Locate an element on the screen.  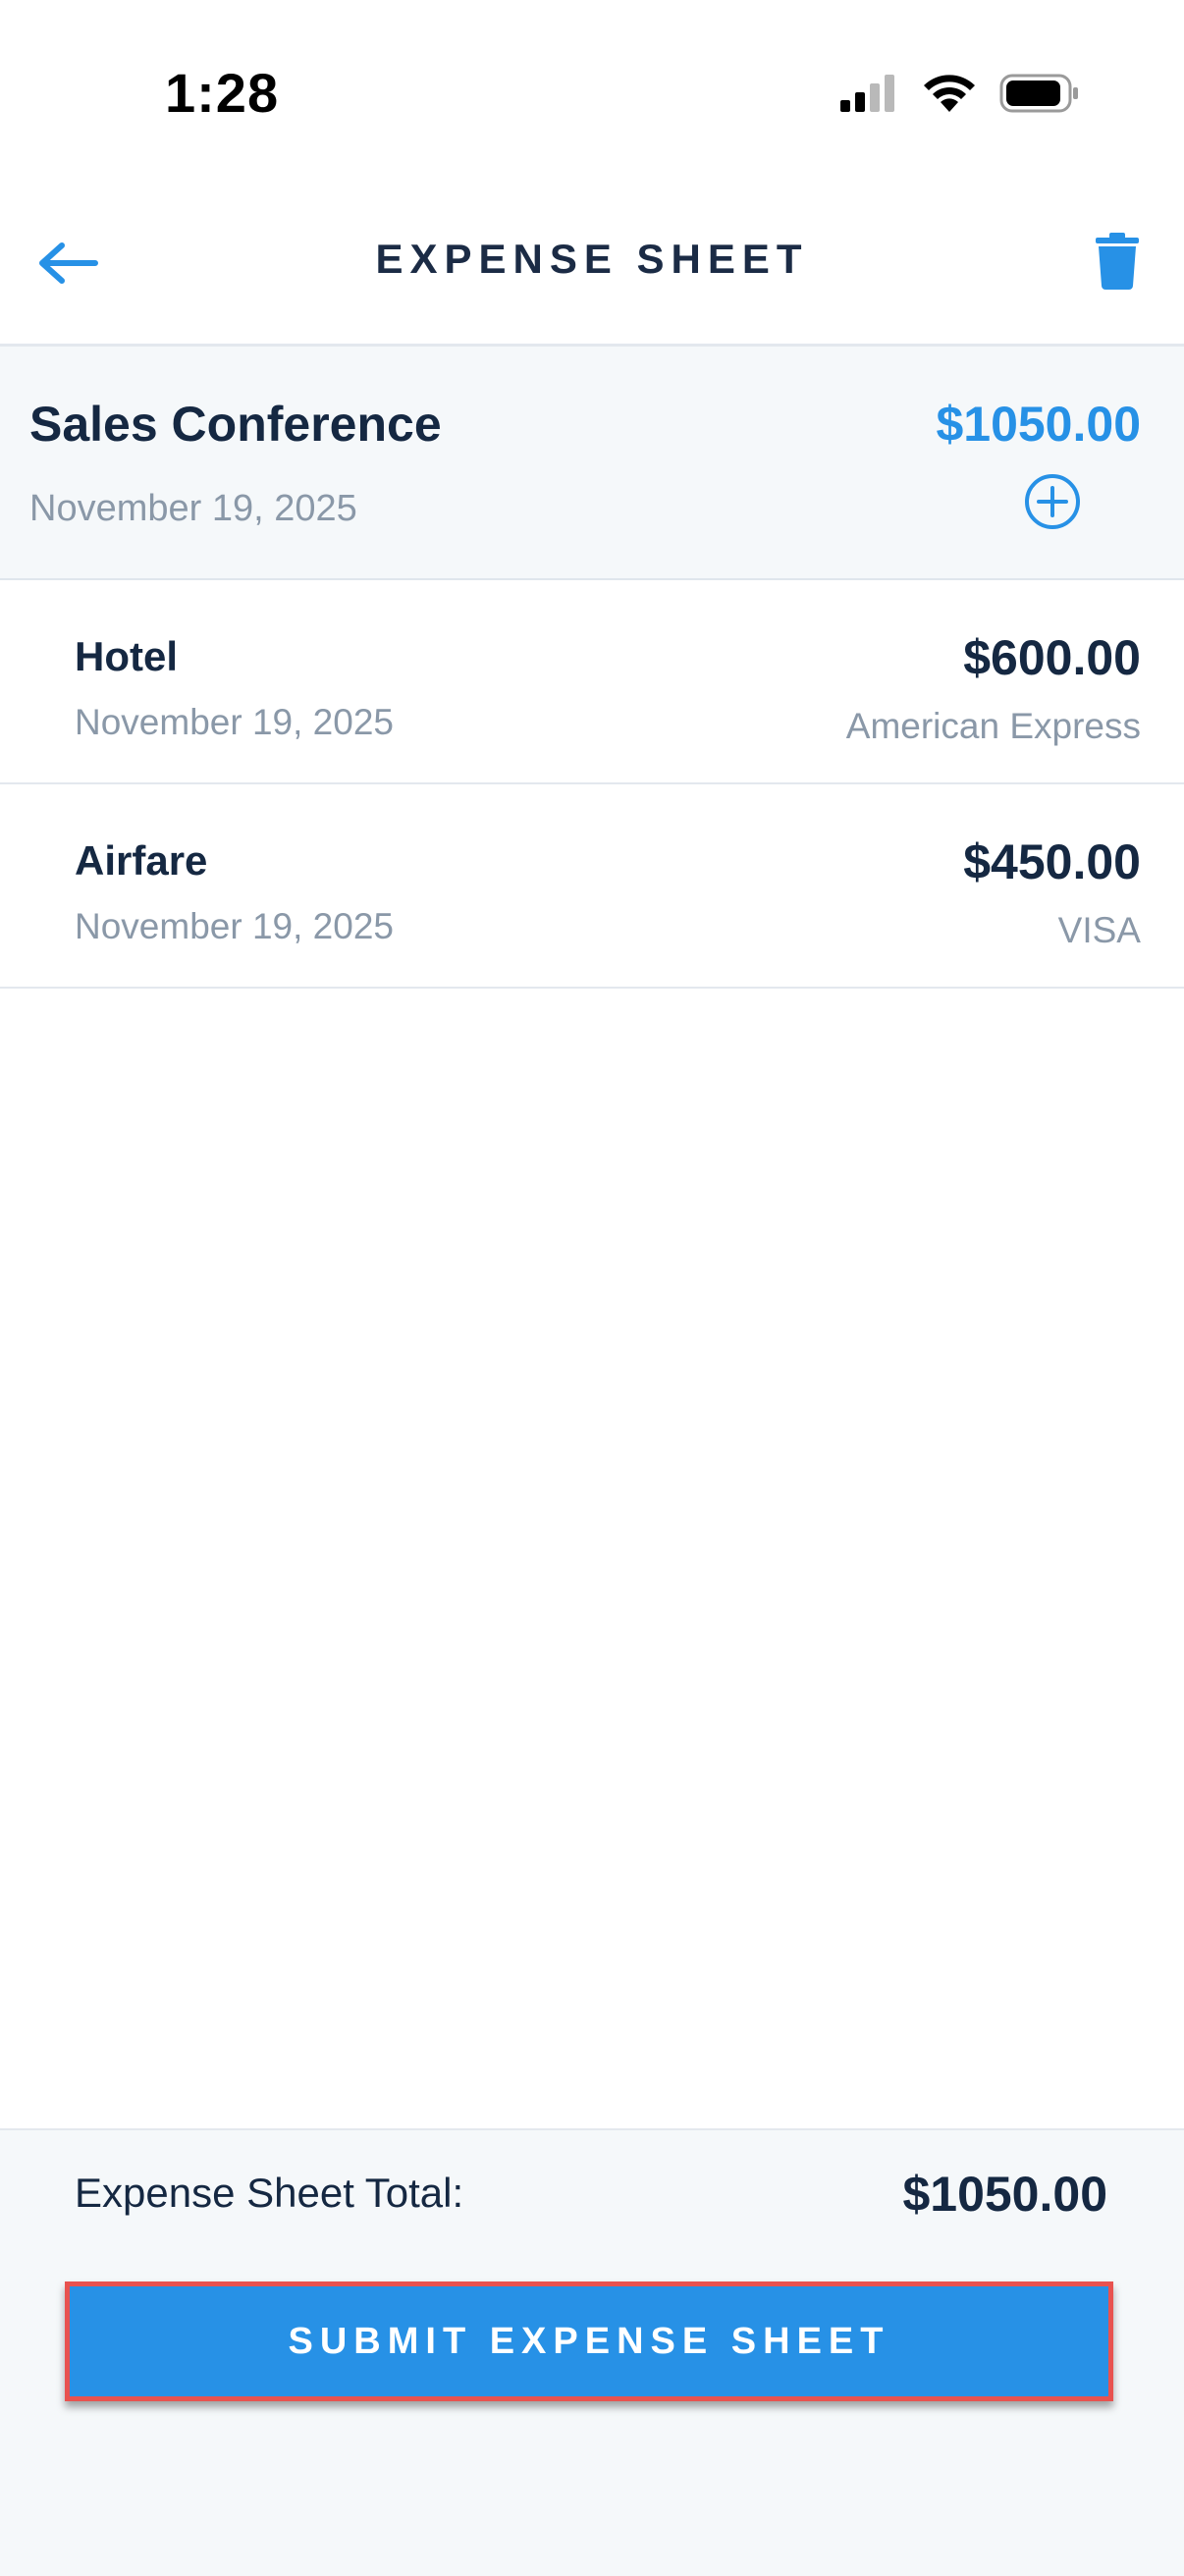
cellular-signal-icon is located at coordinates (868, 96).